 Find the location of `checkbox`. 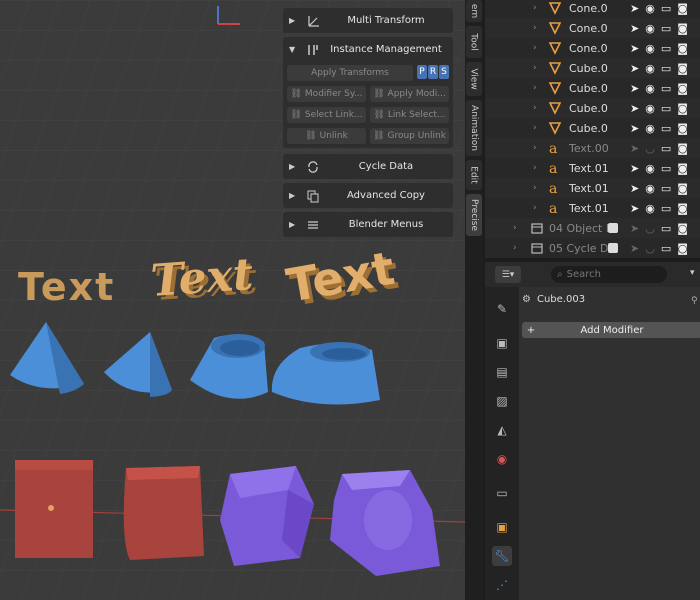

checkbox is located at coordinates (613, 248).